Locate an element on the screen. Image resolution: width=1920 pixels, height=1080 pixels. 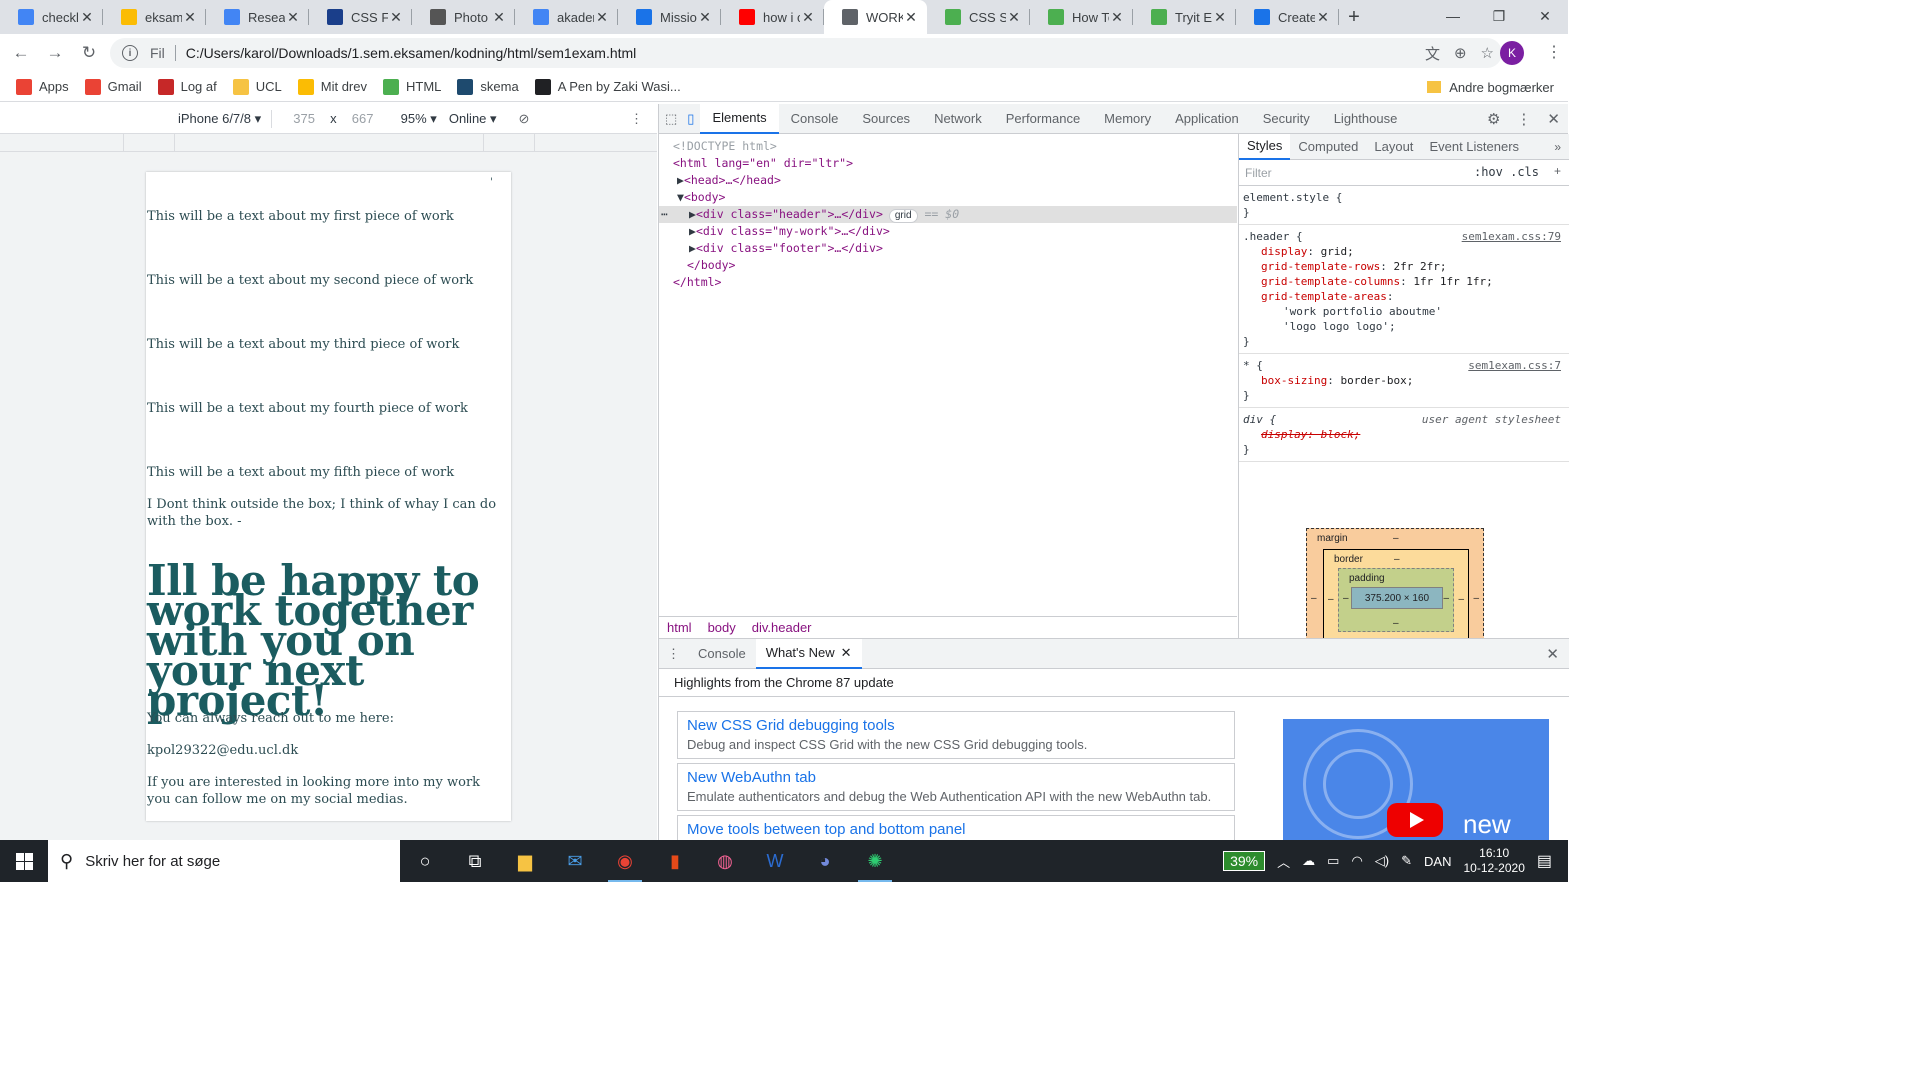
devtools-tab-lighthouse: Lighthouse is located at coordinates (1366, 119).